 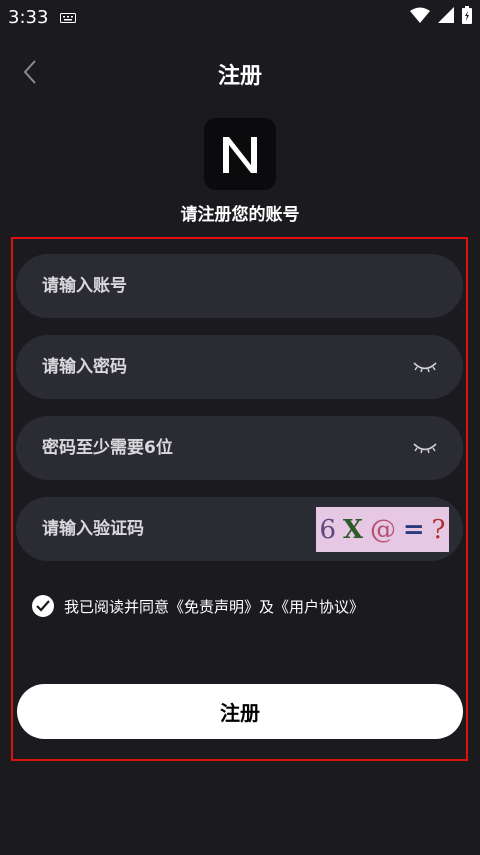 What do you see at coordinates (240, 154) in the screenshot?
I see `app-logo` at bounding box center [240, 154].